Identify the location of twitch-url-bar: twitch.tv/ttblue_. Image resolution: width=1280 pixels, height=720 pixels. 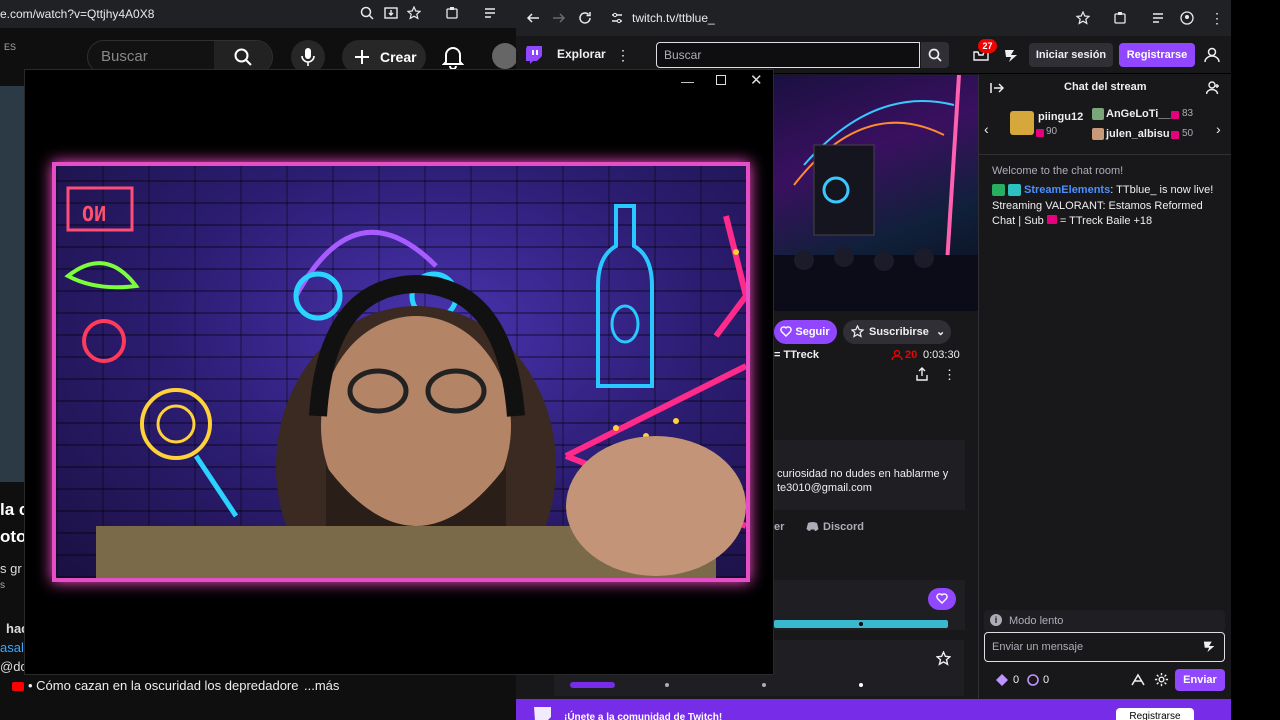
(673, 18).